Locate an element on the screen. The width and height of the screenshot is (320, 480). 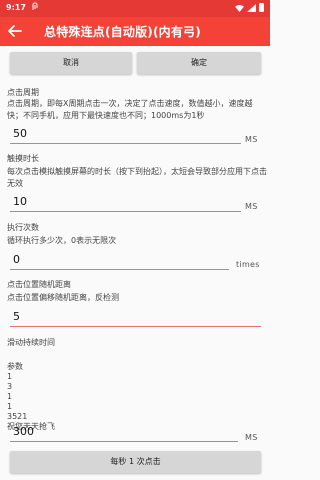
swipe-duration-unit: MS is located at coordinates (251, 437).